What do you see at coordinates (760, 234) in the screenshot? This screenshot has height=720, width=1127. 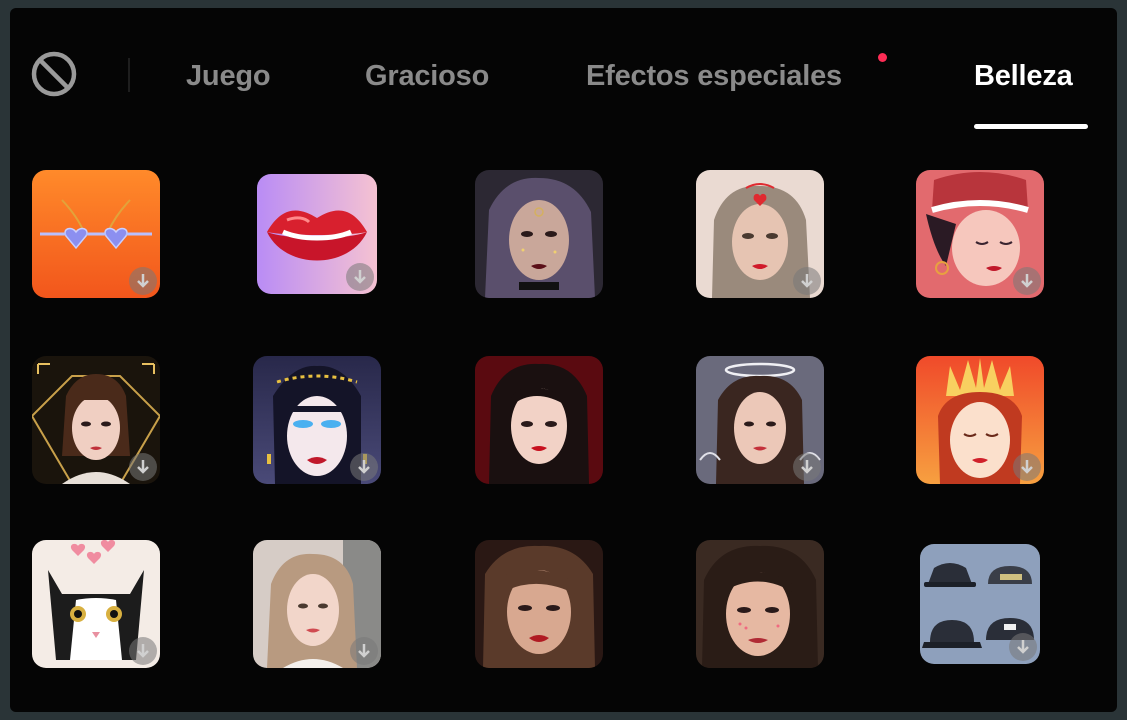 I see `effect-blonde-heart` at bounding box center [760, 234].